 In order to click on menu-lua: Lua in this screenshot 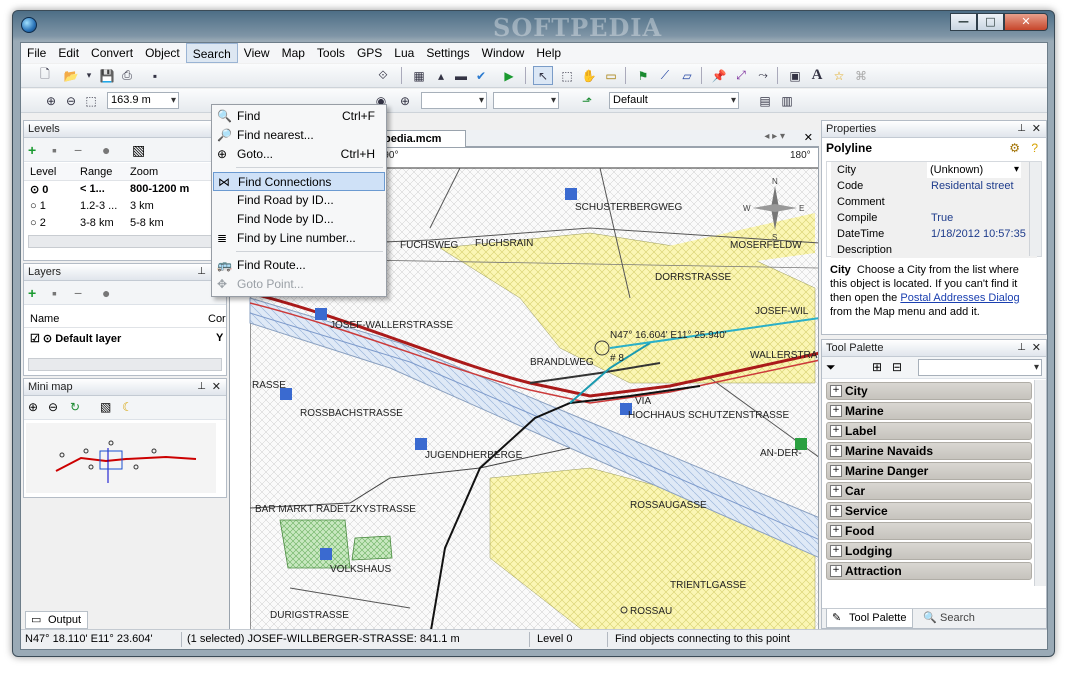, I will do `click(404, 53)`.